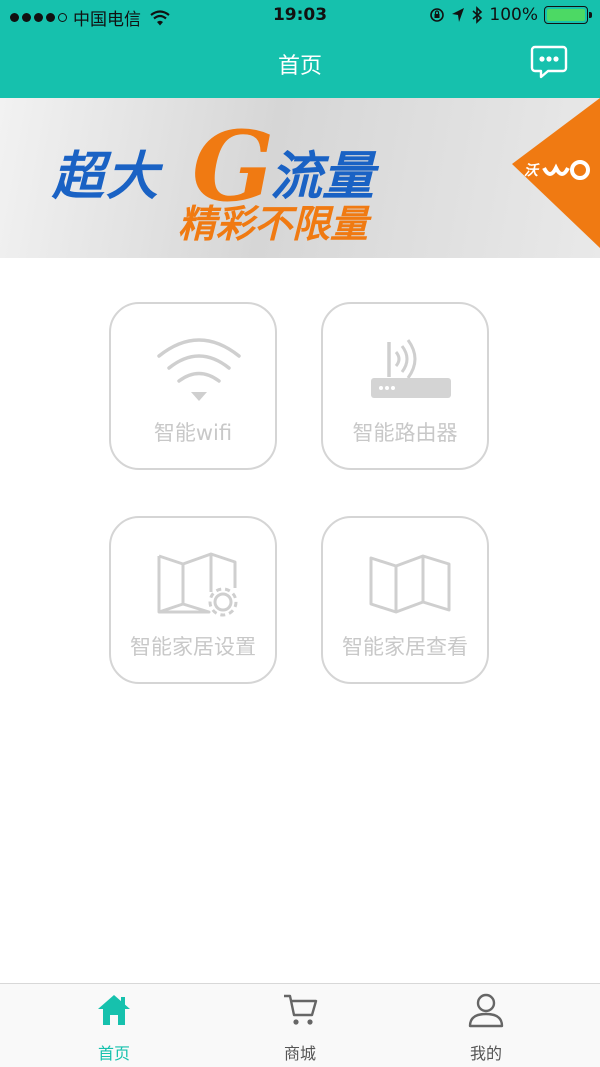 Image resolution: width=600 pixels, height=1067 pixels. I want to click on tab-home: 首页, so click(114, 1025).